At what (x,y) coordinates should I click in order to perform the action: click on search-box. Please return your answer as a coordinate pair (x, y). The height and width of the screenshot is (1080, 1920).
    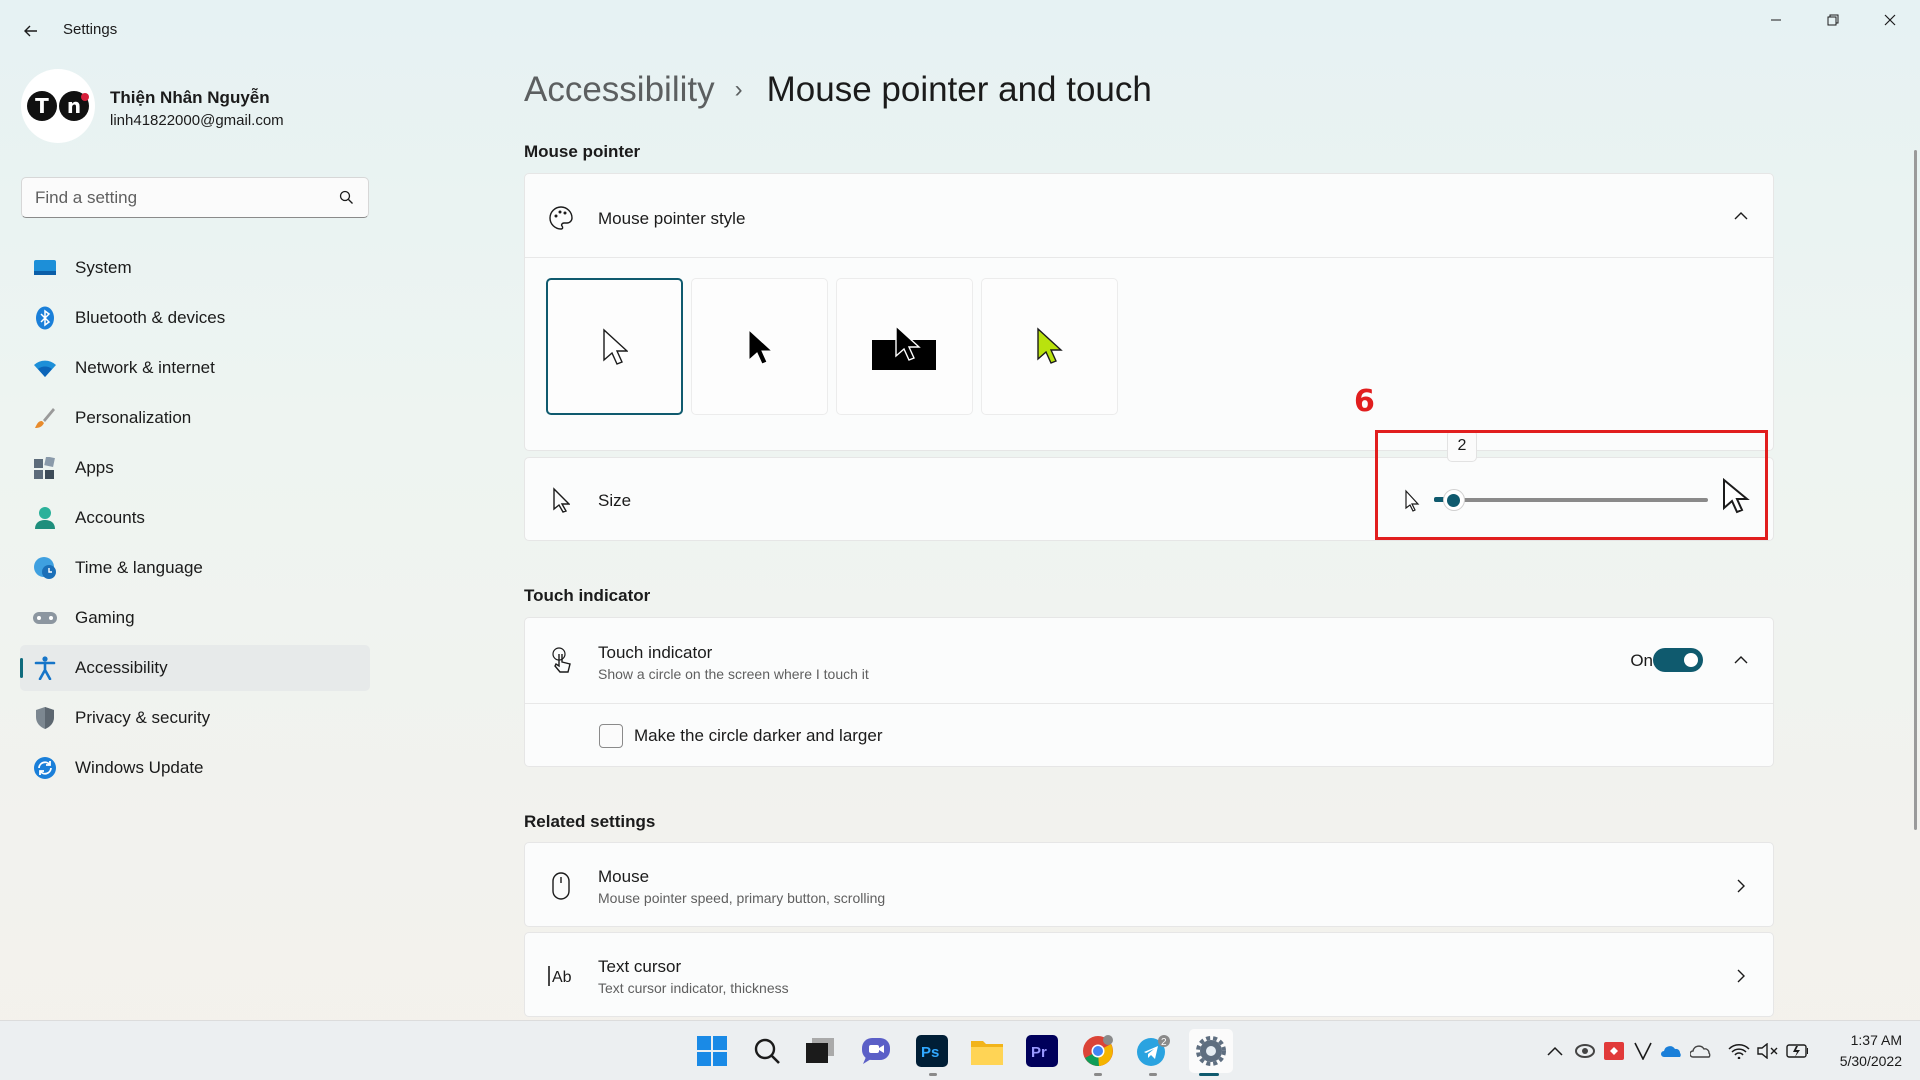
    Looking at the image, I should click on (195, 197).